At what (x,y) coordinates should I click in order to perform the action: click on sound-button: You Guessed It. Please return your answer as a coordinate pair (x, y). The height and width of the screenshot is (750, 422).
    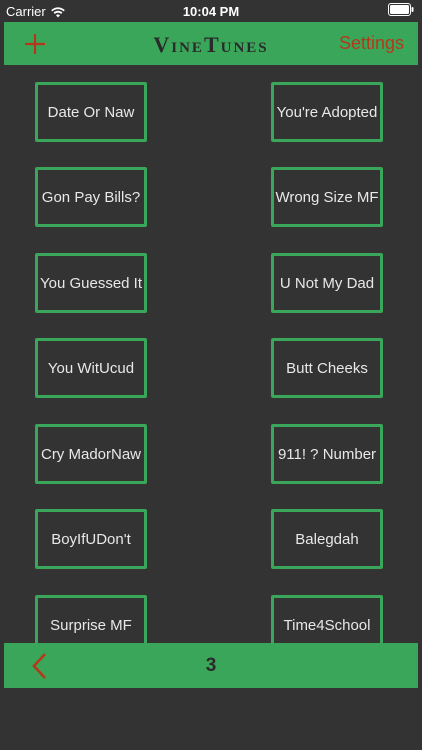
    Looking at the image, I should click on (91, 283).